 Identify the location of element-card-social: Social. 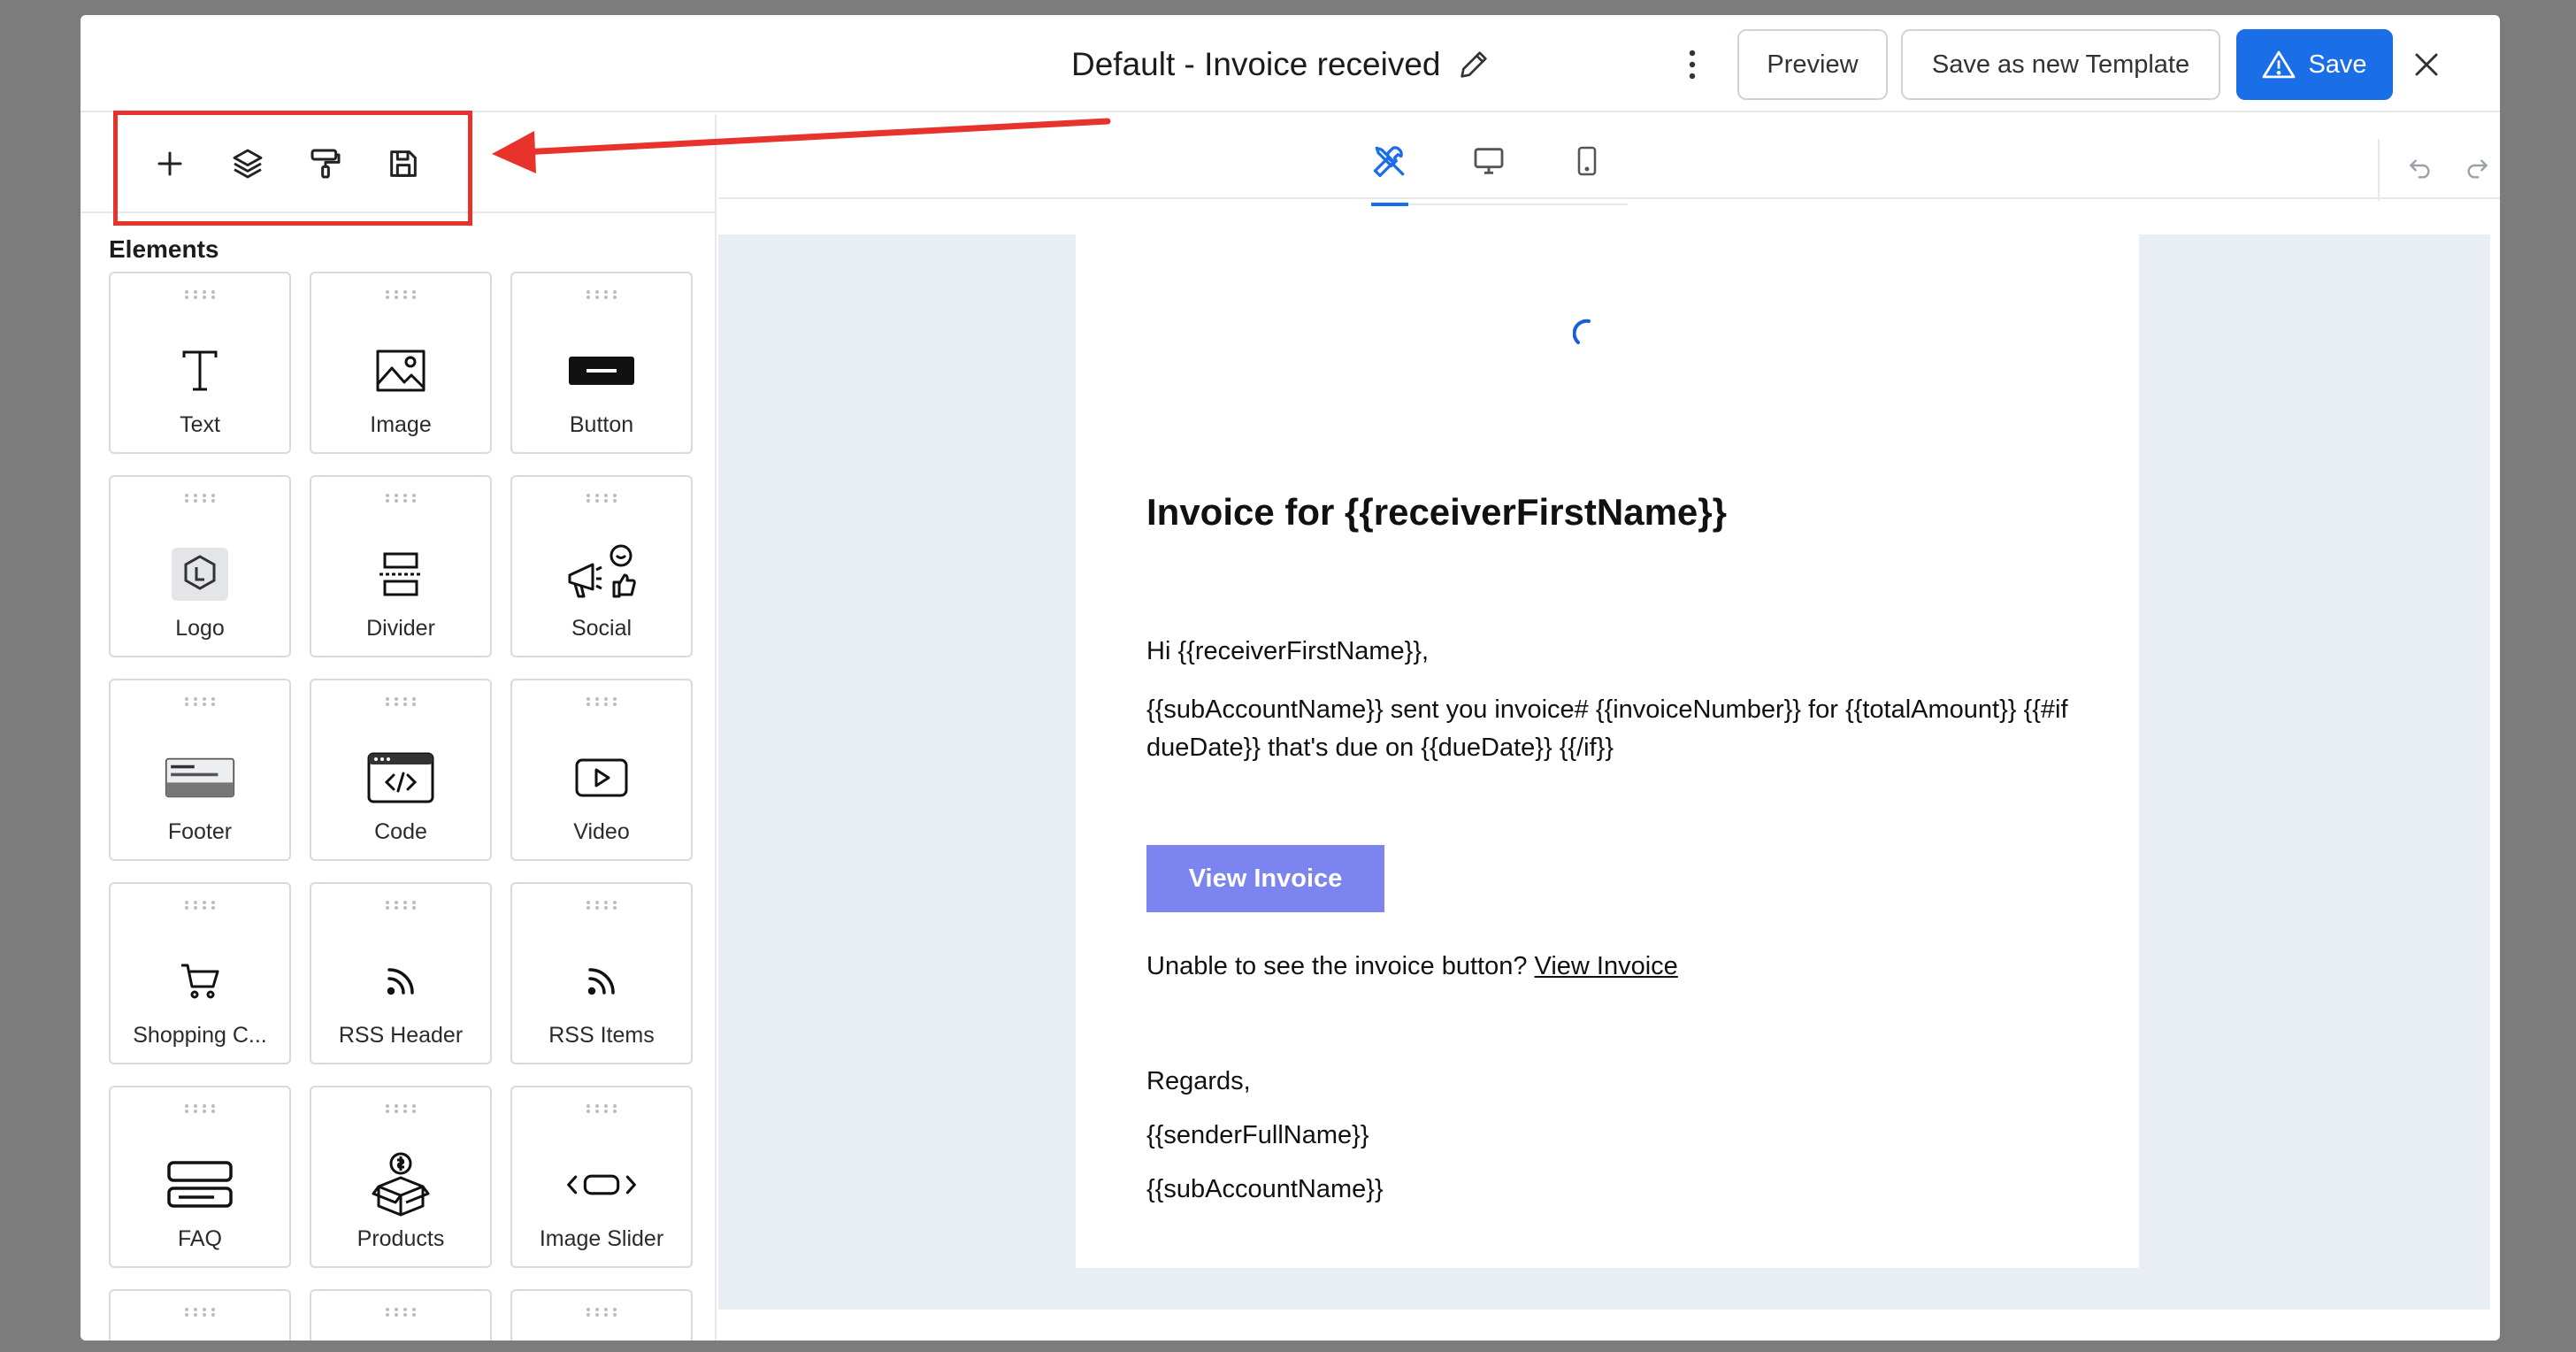
(601, 566).